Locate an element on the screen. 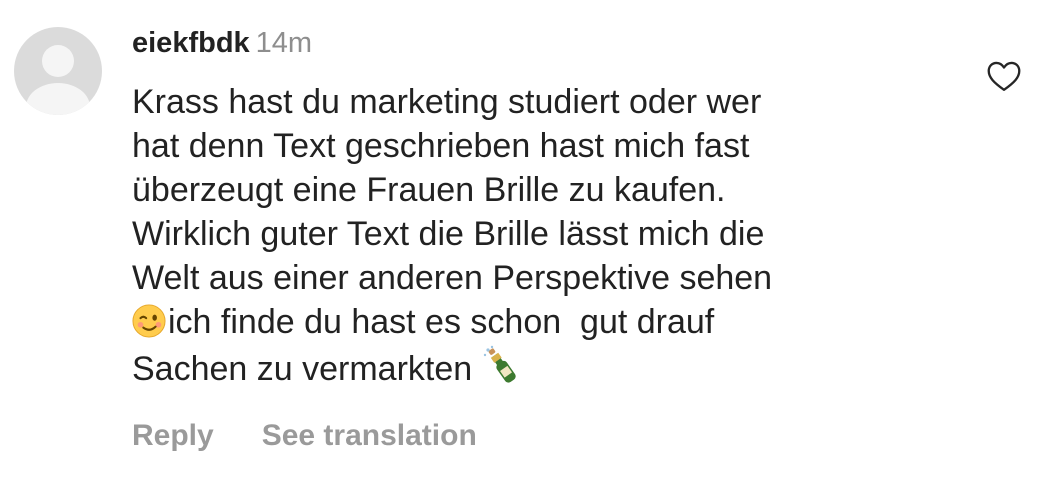 The height and width of the screenshot is (479, 1063). avatar is located at coordinates (58, 71).